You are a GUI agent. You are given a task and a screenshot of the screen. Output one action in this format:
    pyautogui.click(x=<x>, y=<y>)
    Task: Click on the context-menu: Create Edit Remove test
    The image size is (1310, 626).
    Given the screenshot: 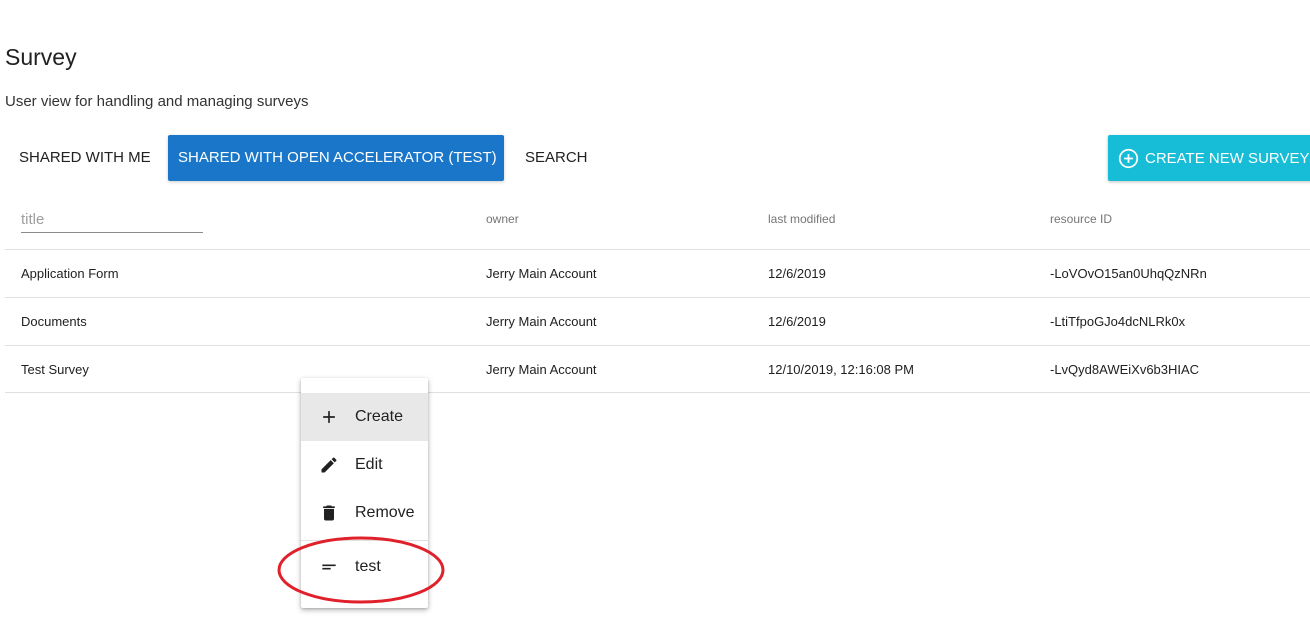 What is the action you would take?
    pyautogui.click(x=364, y=493)
    